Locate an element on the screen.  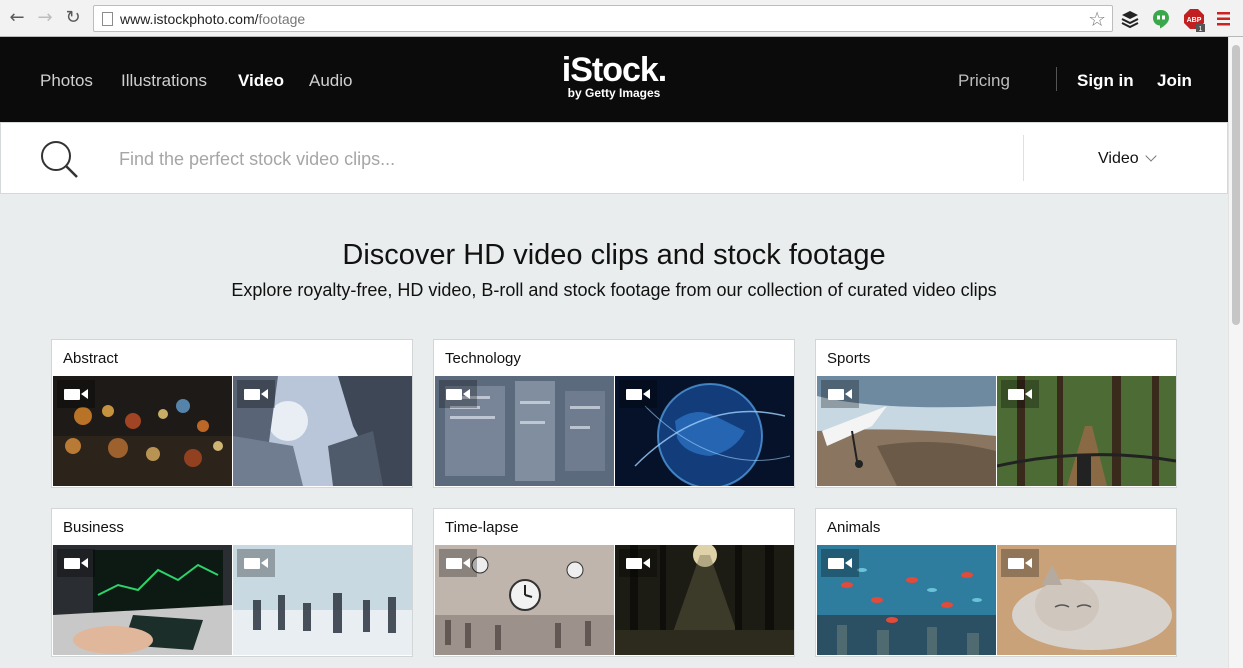
address-bar: www.istockphoto.com/footage ☆ is located at coordinates (603, 18).